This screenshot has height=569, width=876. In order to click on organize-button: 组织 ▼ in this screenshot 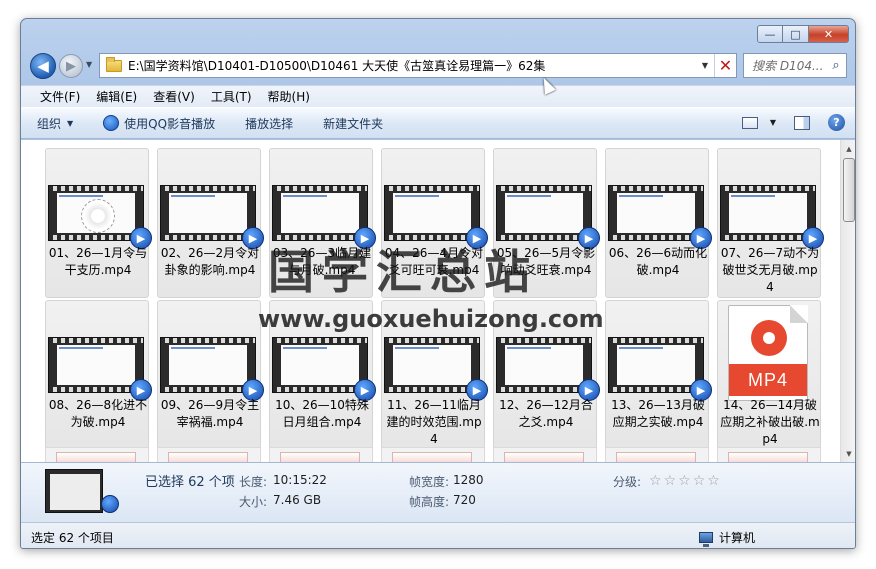, I will do `click(55, 123)`.